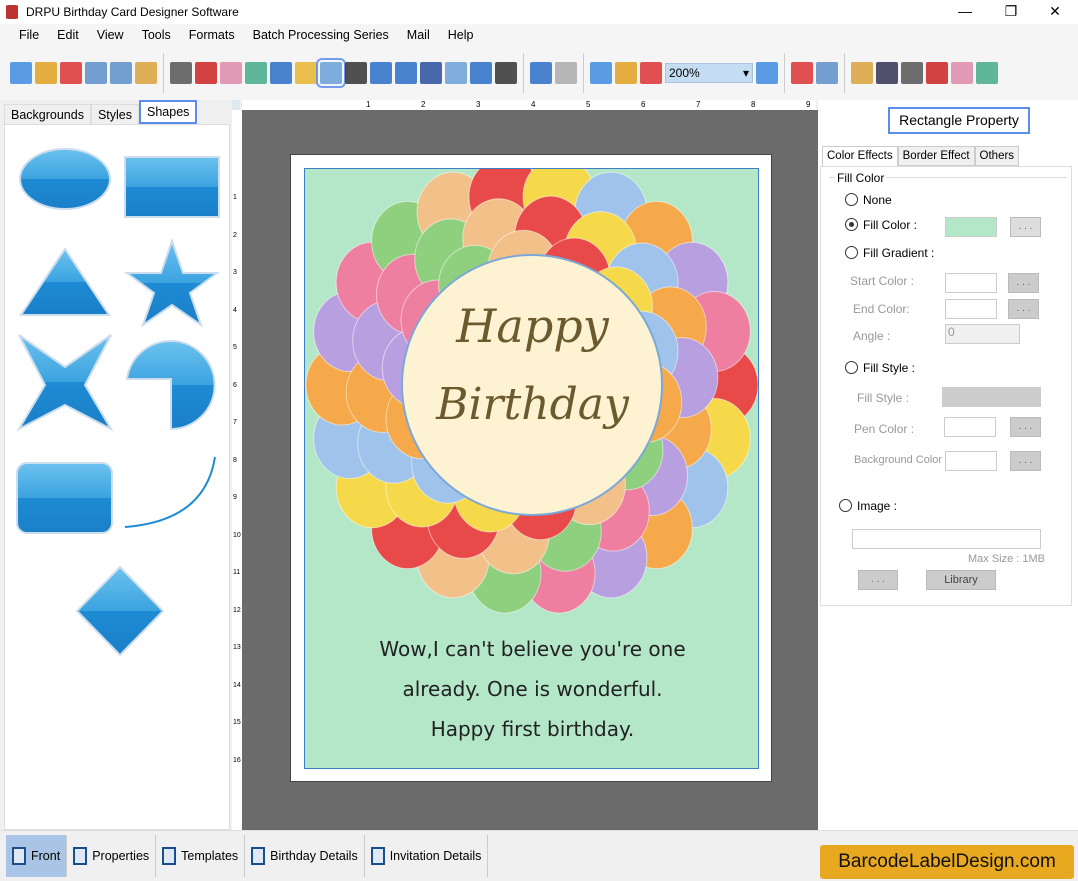 This screenshot has height=881, width=1078. What do you see at coordinates (206, 73) in the screenshot?
I see `print-icon` at bounding box center [206, 73].